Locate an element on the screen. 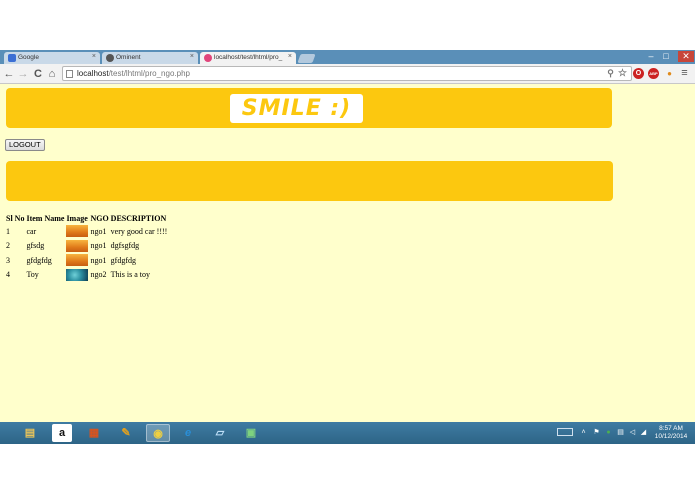 This screenshot has height=494, width=695. localhost-favicon-icon is located at coordinates (208, 58).